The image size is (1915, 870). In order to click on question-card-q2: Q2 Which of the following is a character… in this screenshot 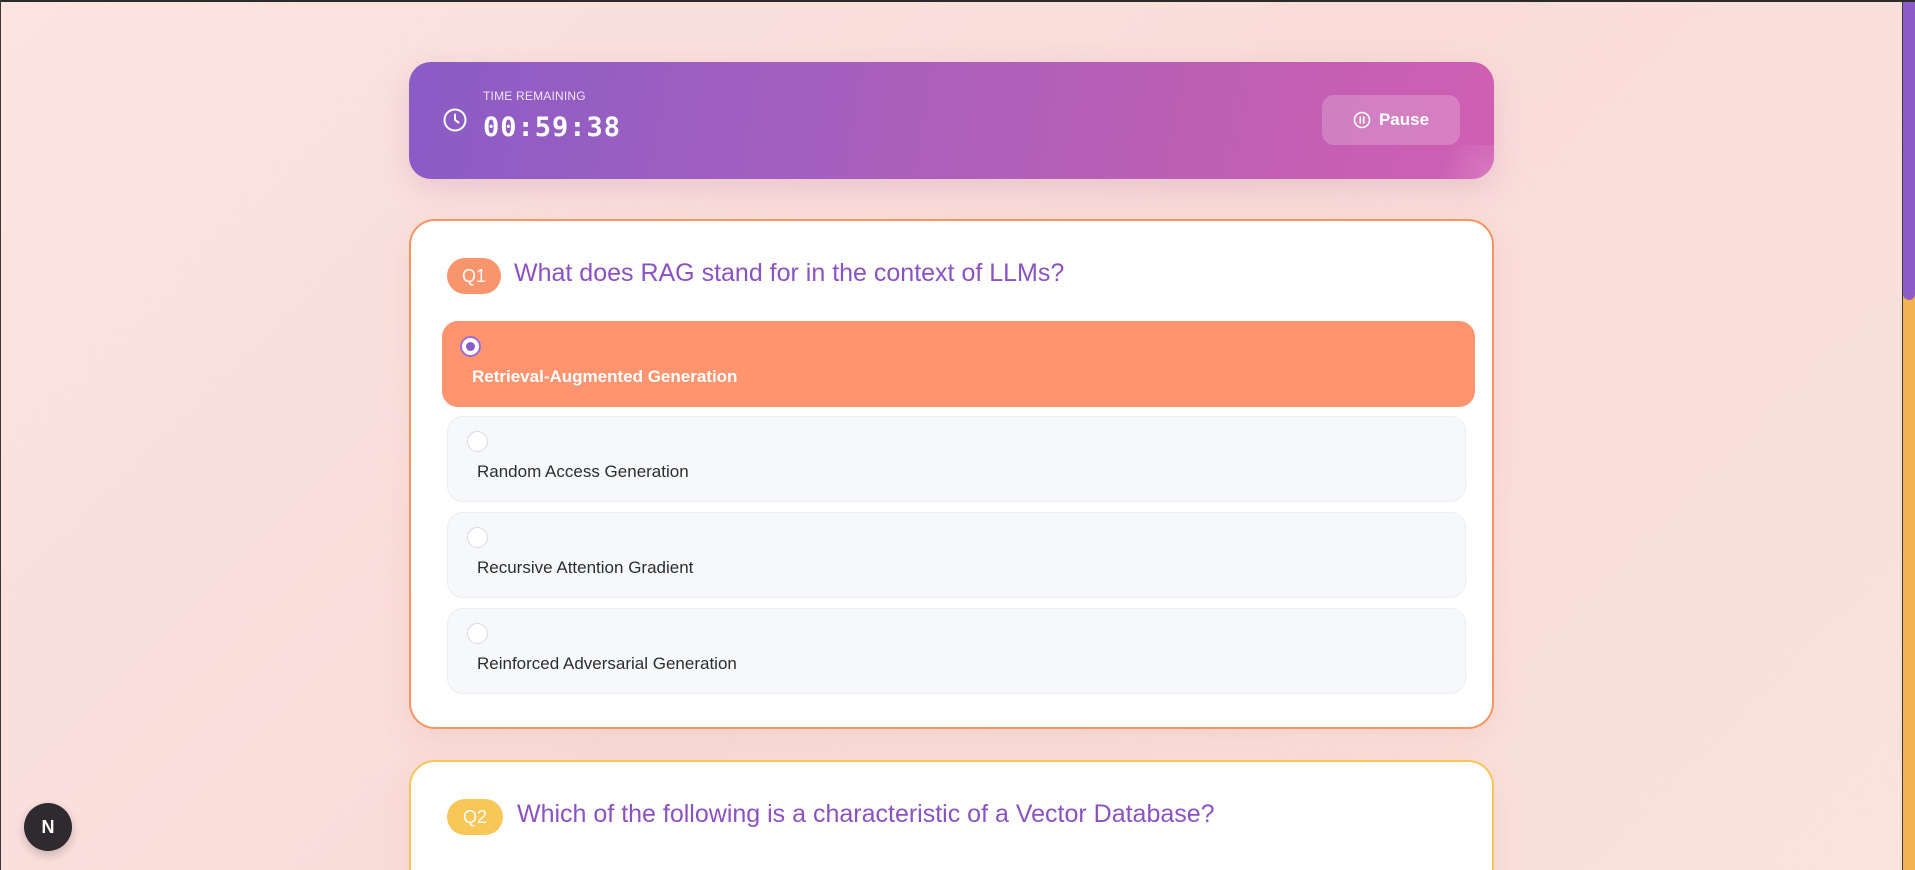, I will do `click(951, 815)`.